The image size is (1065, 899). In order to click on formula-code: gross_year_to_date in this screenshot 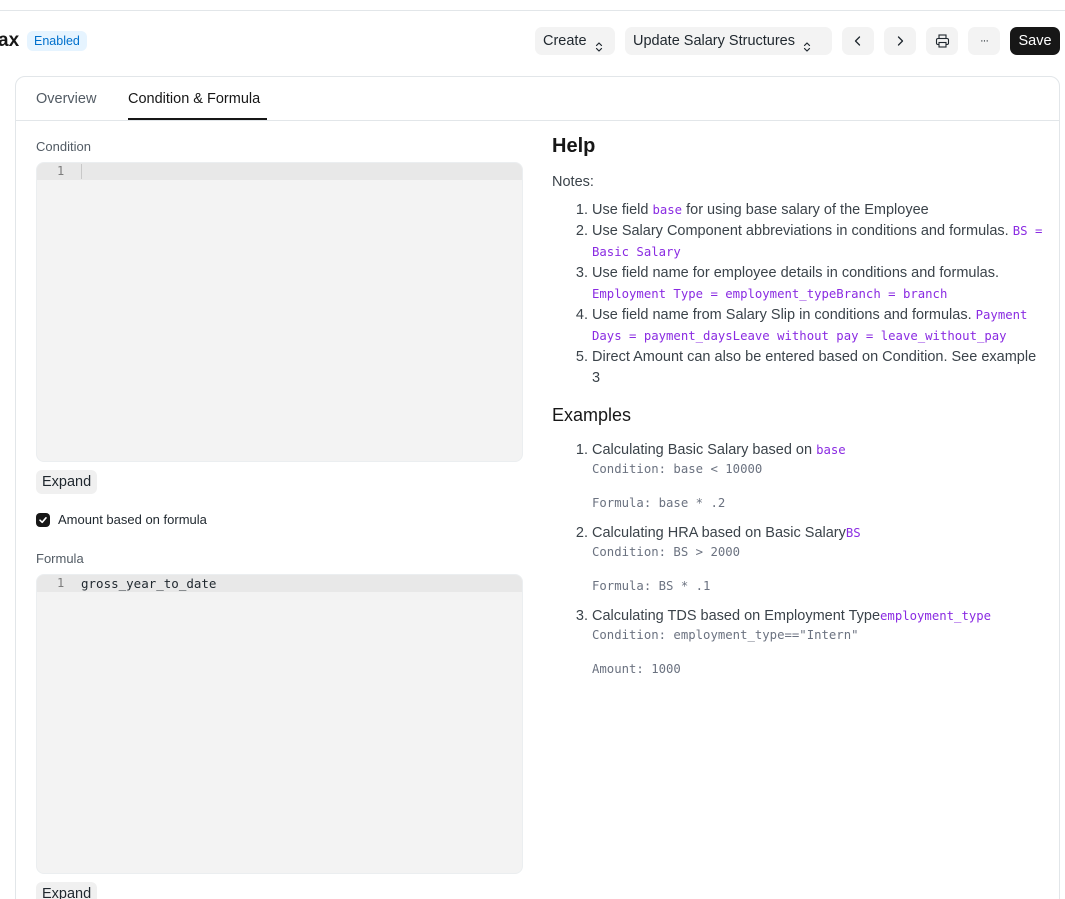, I will do `click(149, 583)`.